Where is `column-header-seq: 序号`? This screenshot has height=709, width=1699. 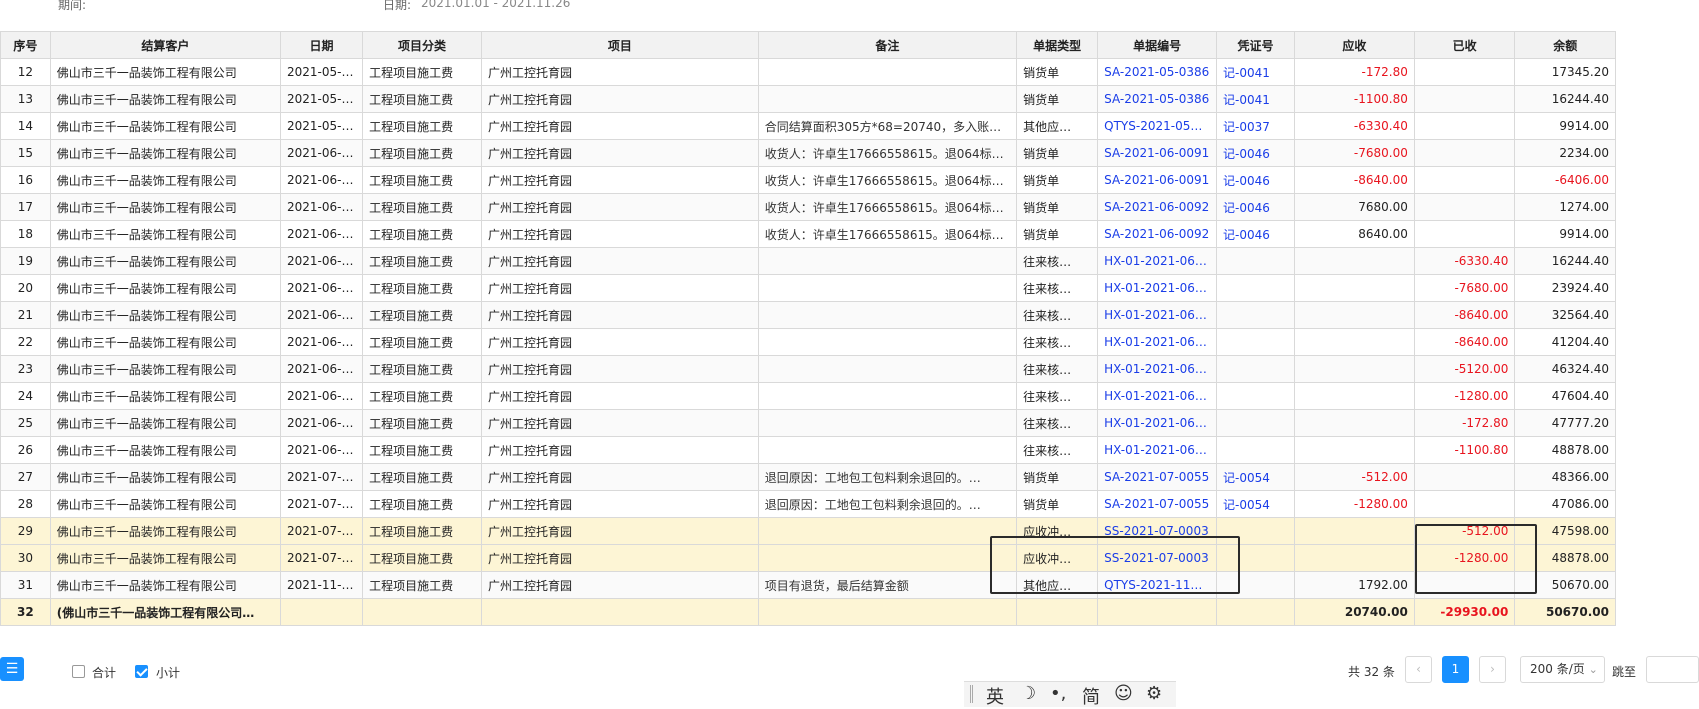 column-header-seq: 序号 is located at coordinates (25, 45).